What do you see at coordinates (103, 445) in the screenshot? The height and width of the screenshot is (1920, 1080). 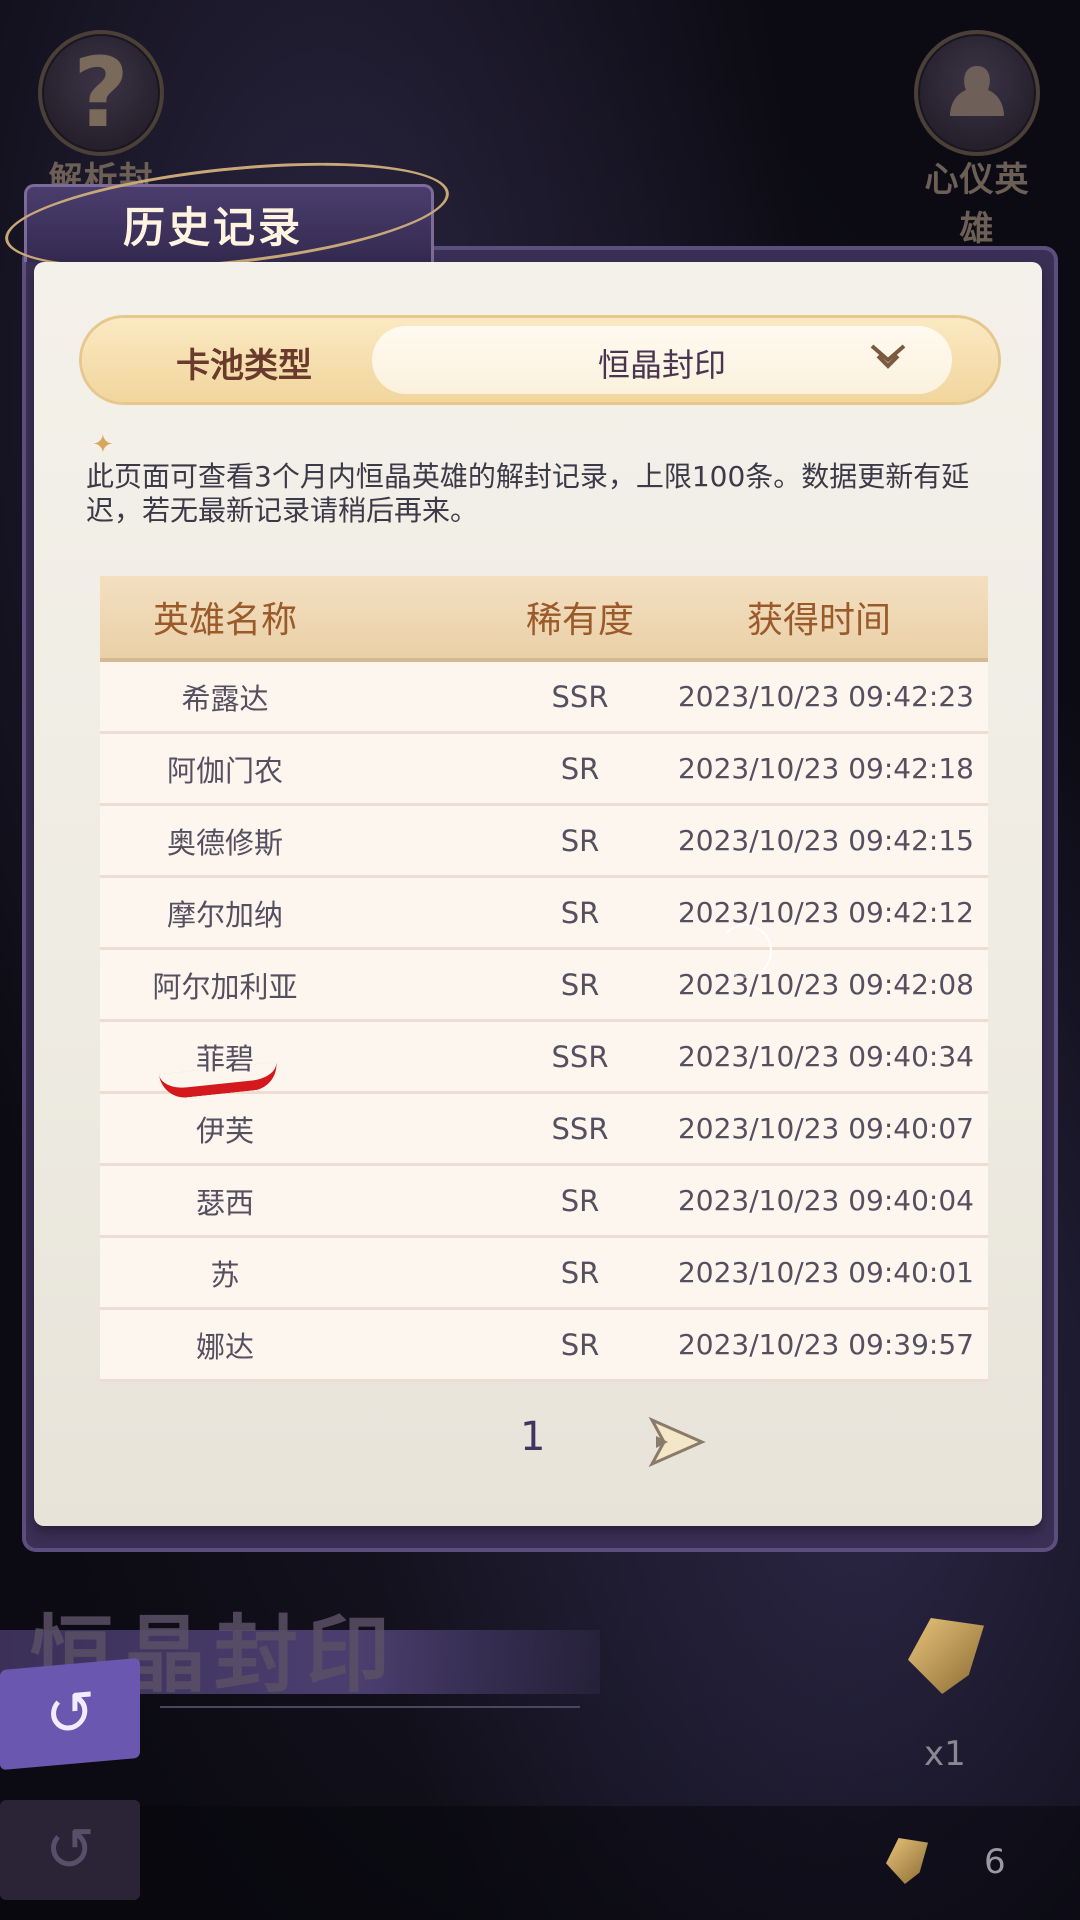 I see `sparkle-icon: ✦` at bounding box center [103, 445].